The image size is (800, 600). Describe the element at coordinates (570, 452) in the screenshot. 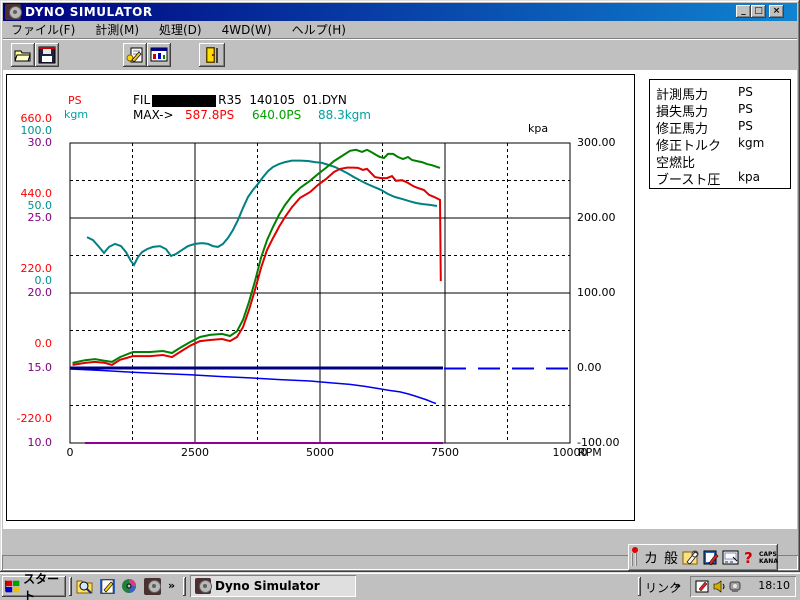

I see `x-axis-tick: 10000` at that location.